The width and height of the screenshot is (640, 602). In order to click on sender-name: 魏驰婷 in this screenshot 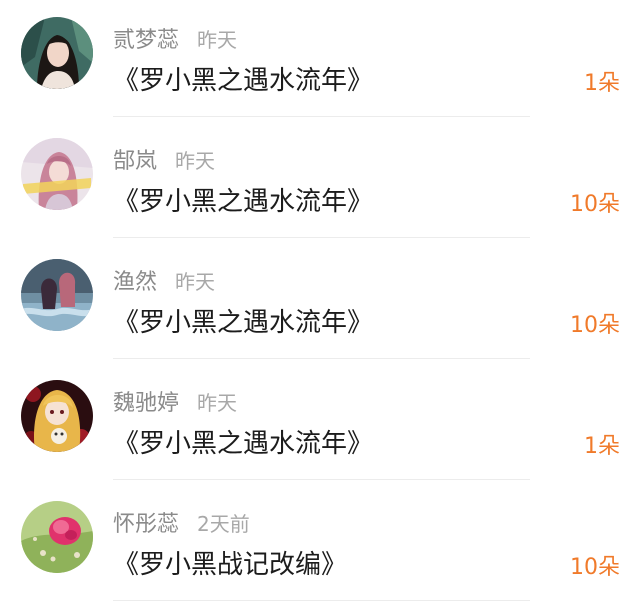, I will do `click(146, 401)`.